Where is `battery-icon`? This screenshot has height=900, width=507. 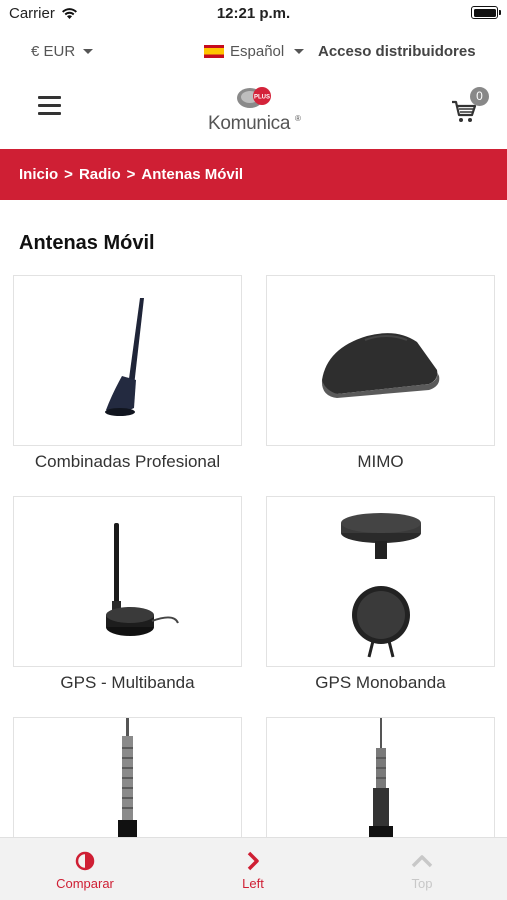 battery-icon is located at coordinates (486, 12).